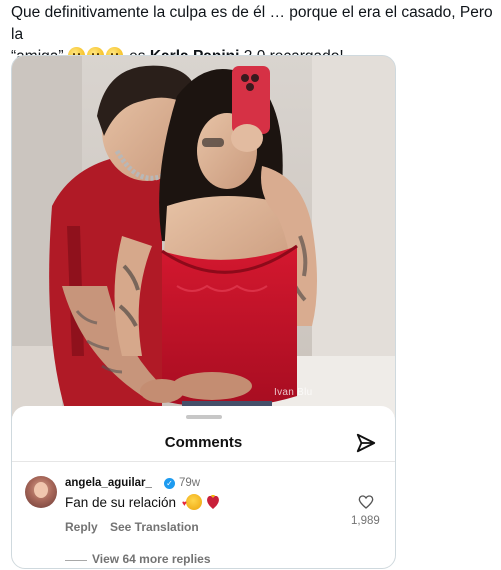 The width and height of the screenshot is (501, 570). I want to click on like-count: 1,989, so click(365, 521).